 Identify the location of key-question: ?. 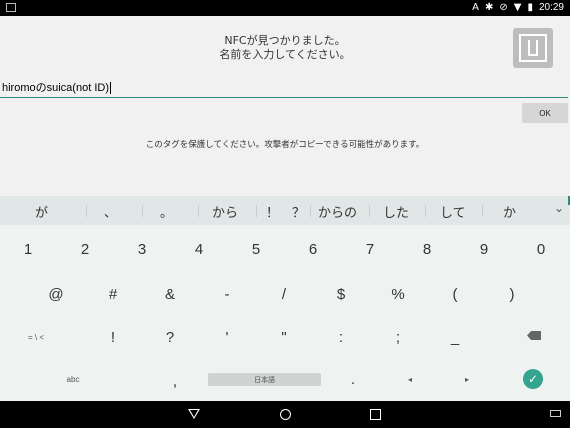
(170, 337).